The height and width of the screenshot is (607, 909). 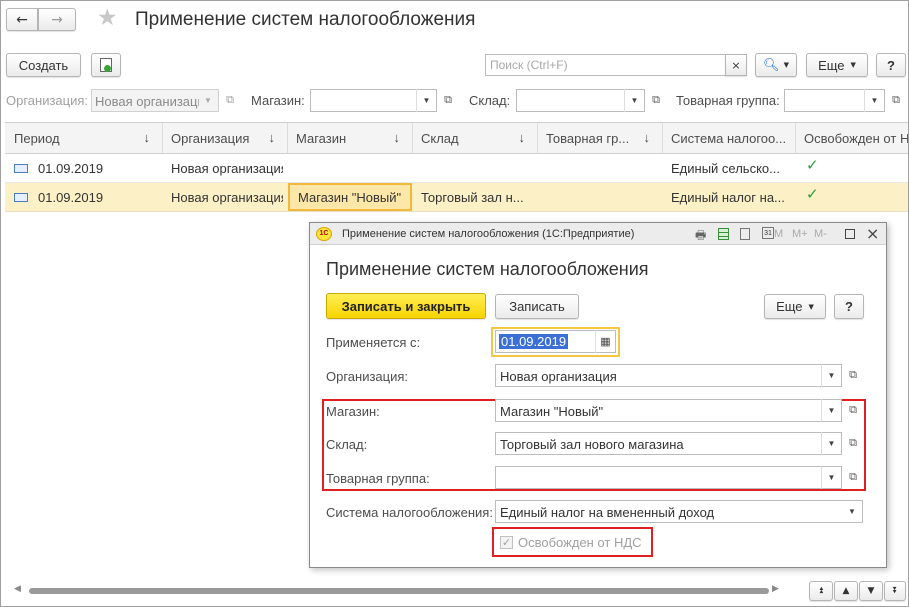 What do you see at coordinates (534, 341) in the screenshot?
I see `applies-from-value: 01.09.2019` at bounding box center [534, 341].